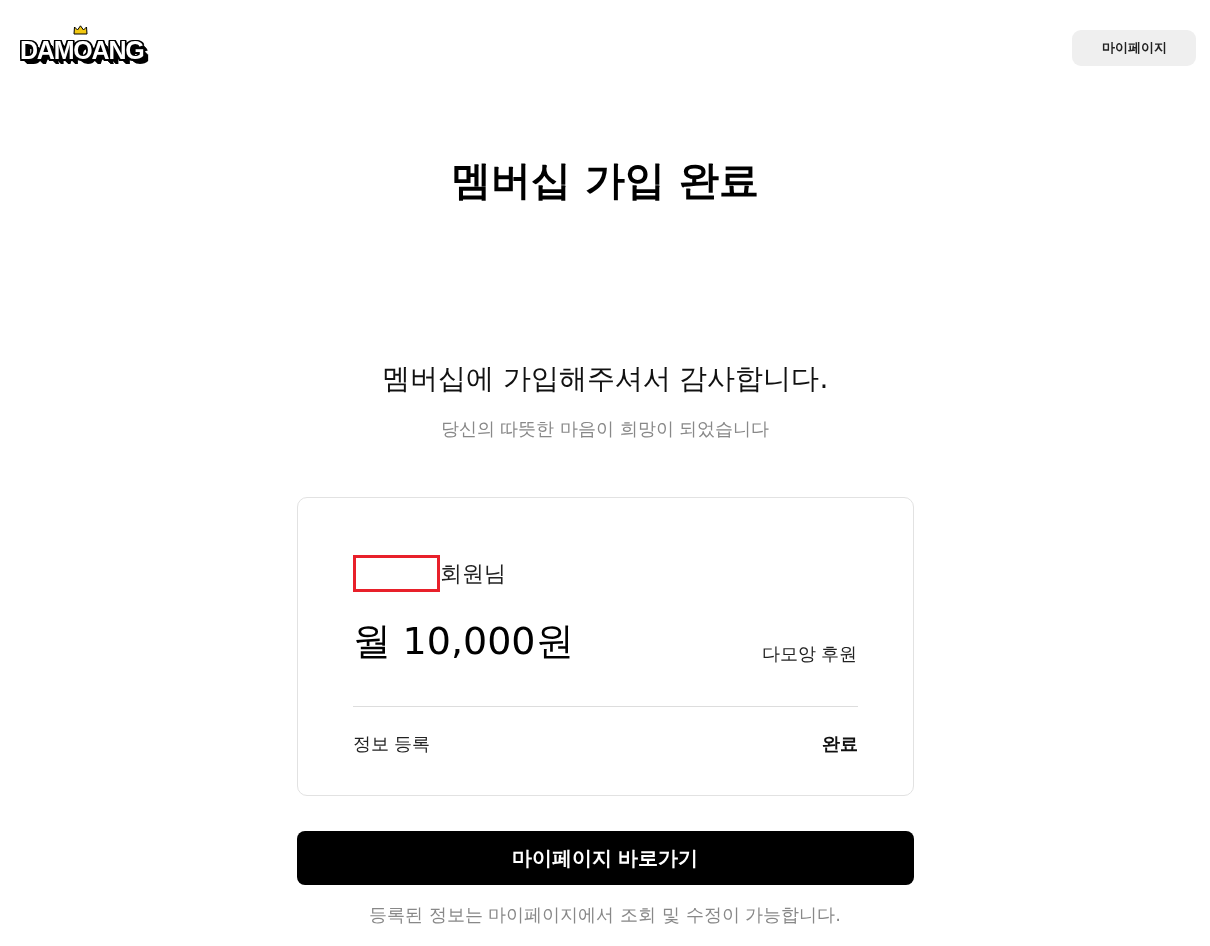 The image size is (1210, 946). What do you see at coordinates (809, 654) in the screenshot?
I see `plan-name: 다모앙 후원` at bounding box center [809, 654].